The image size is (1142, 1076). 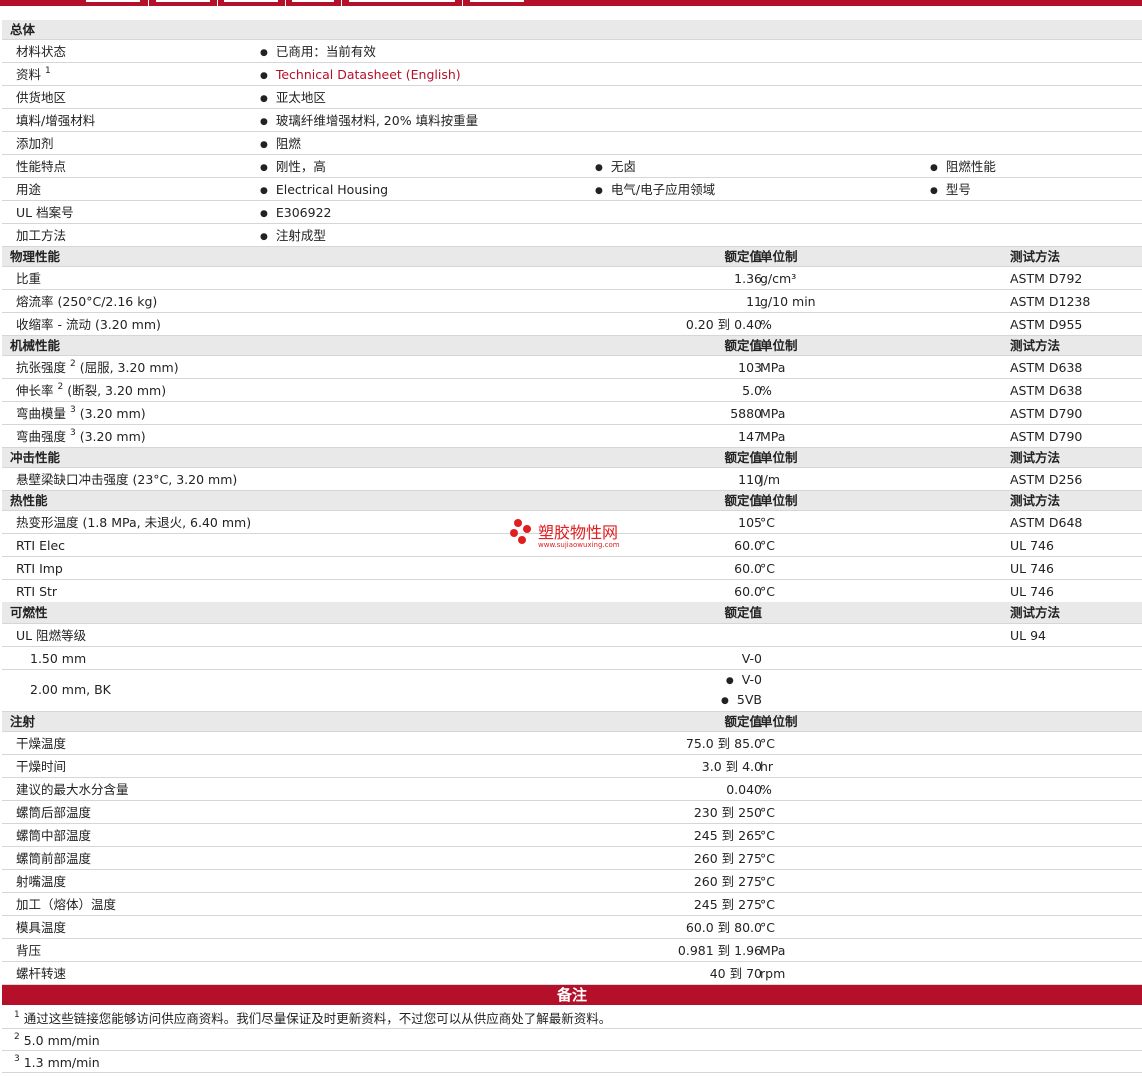 What do you see at coordinates (29, 950) in the screenshot?
I see `property-label: 背压` at bounding box center [29, 950].